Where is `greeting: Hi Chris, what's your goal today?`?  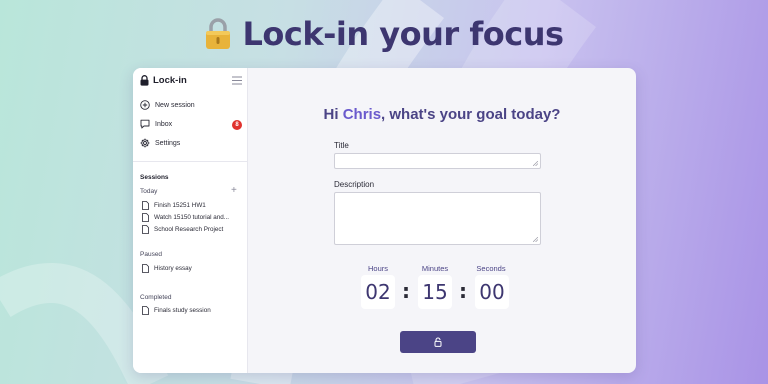 greeting: Hi Chris, what's your goal today? is located at coordinates (442, 114).